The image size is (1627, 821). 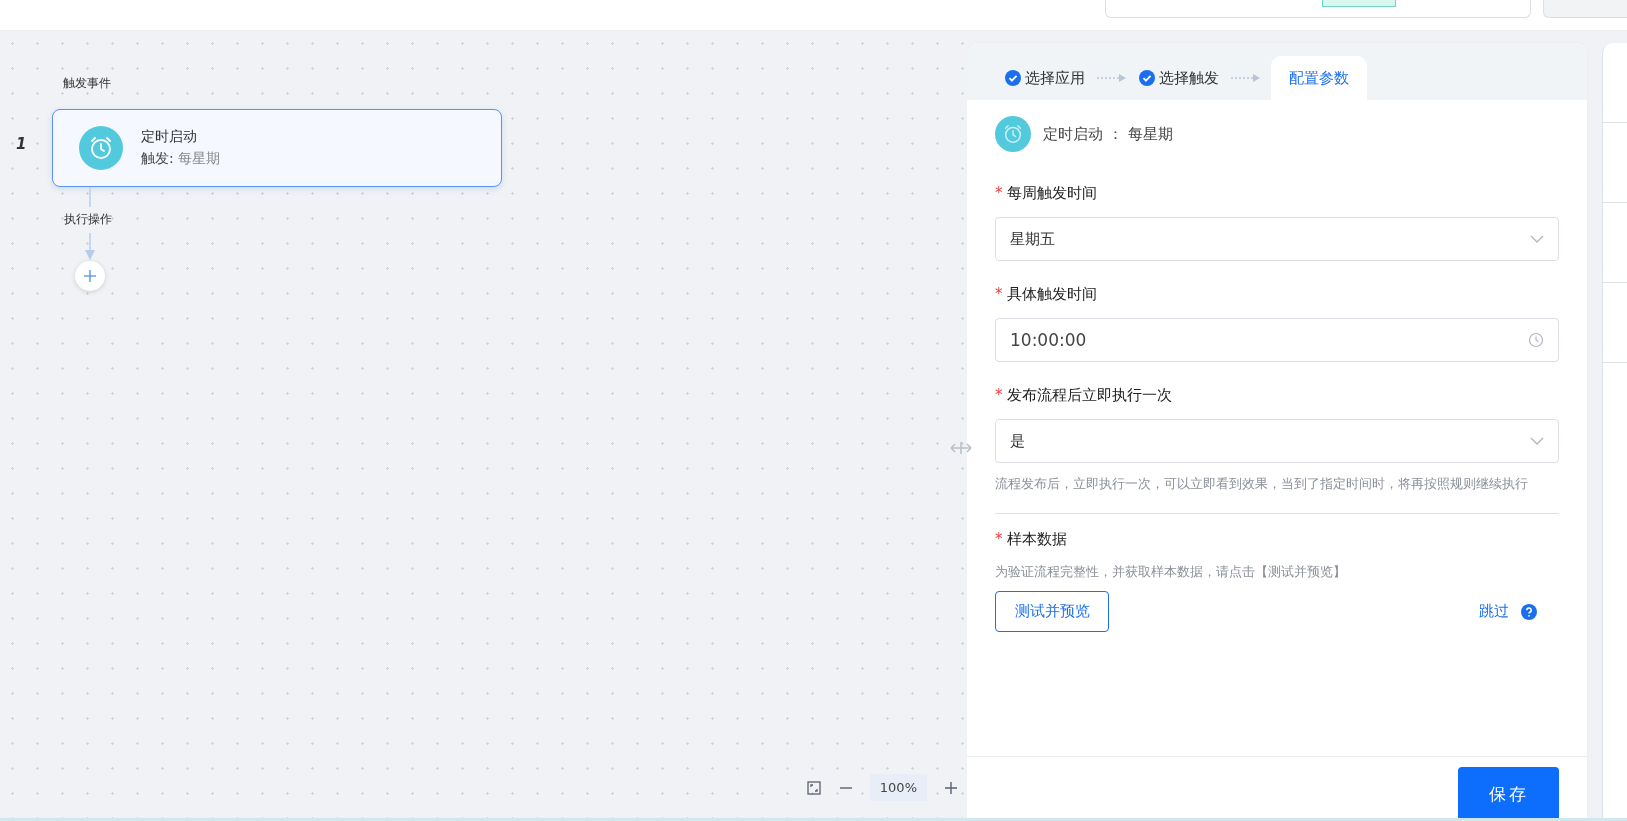 What do you see at coordinates (1277, 441) in the screenshot?
I see `select-field: 是` at bounding box center [1277, 441].